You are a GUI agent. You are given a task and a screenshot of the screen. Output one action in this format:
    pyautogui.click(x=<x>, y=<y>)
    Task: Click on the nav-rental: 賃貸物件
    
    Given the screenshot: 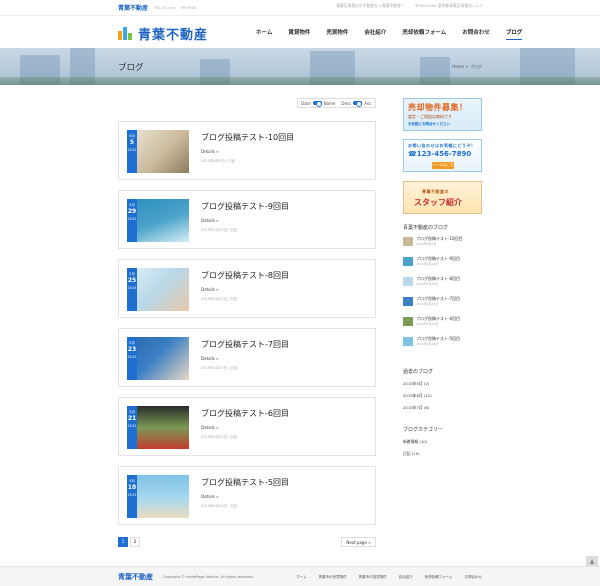 What is the action you would take?
    pyautogui.click(x=299, y=34)
    